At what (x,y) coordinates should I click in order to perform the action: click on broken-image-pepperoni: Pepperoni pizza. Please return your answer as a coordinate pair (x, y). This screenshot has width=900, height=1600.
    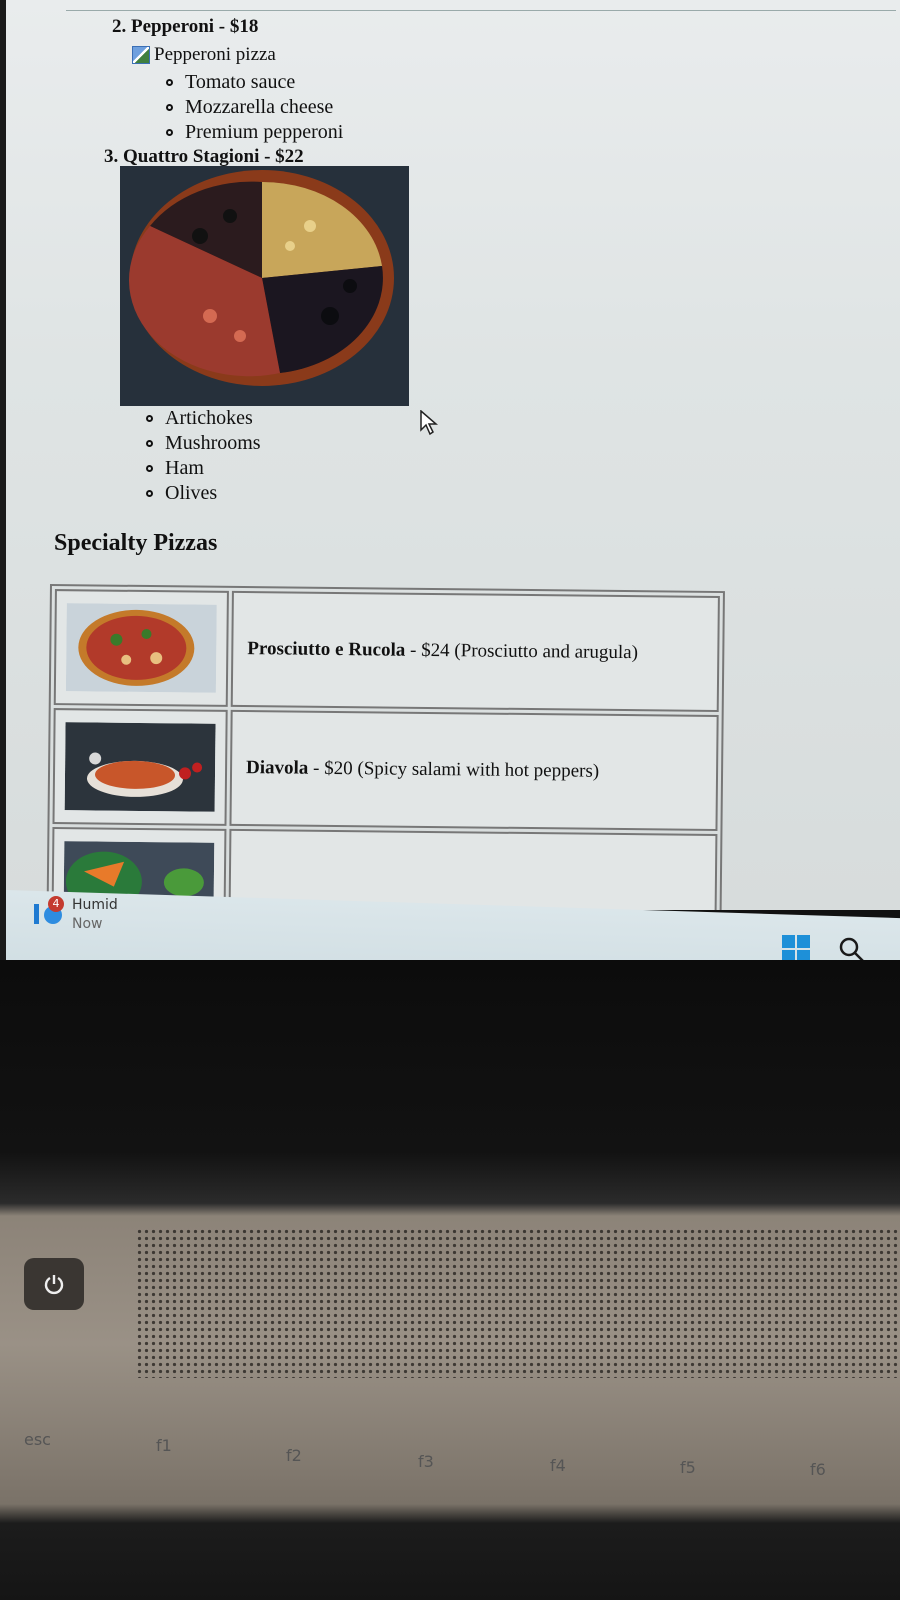
    Looking at the image, I should click on (204, 55).